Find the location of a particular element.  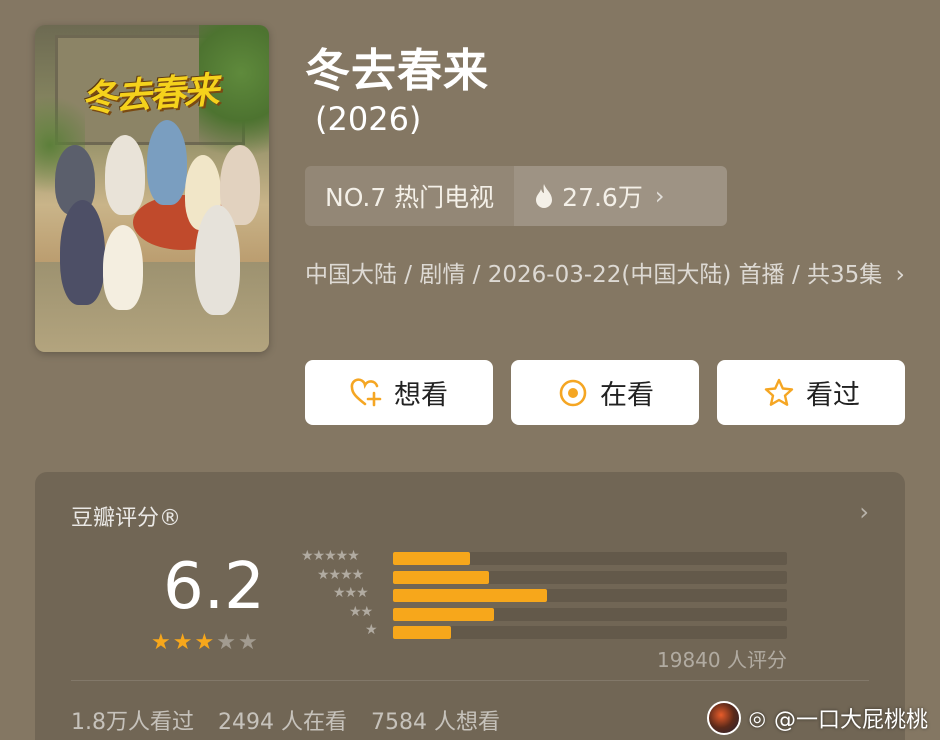

distribution-star-label: ★★★ is located at coordinates (351, 593).